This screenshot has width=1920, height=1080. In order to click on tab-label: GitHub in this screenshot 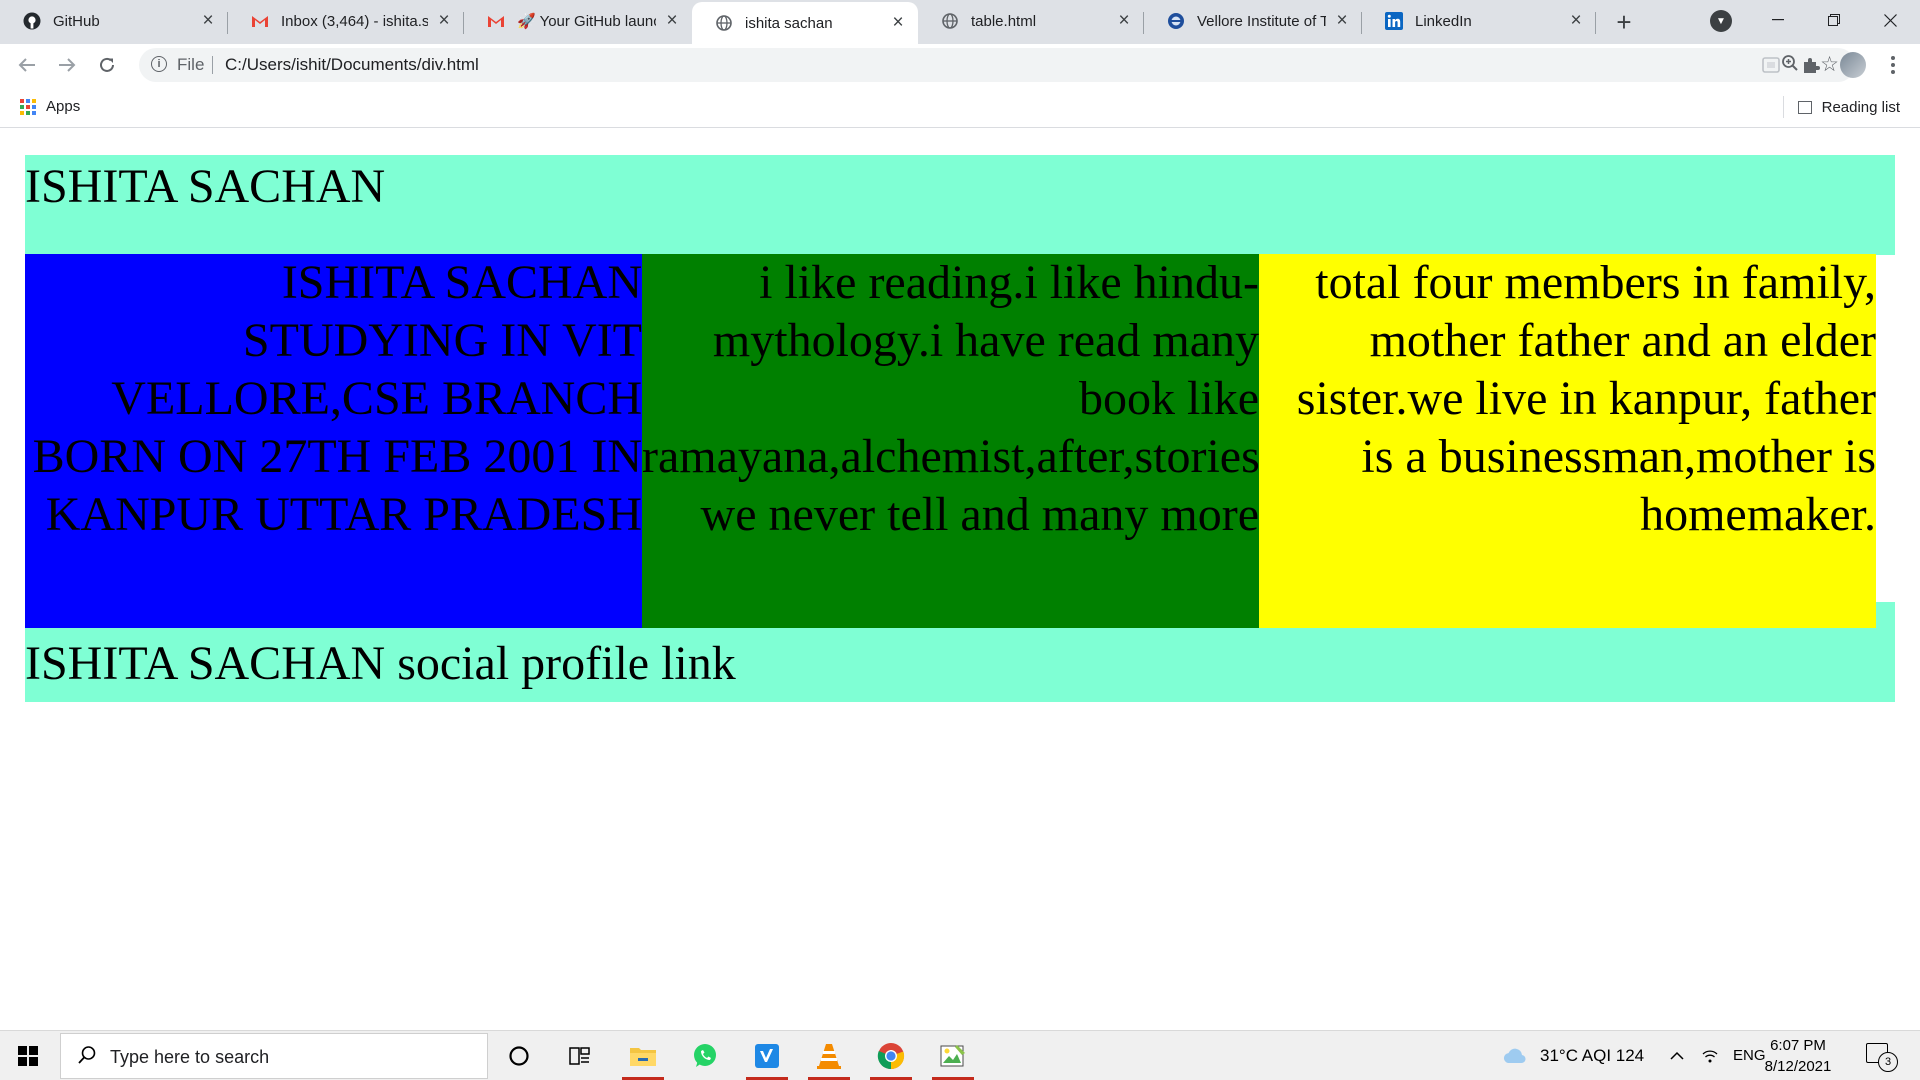, I will do `click(76, 21)`.